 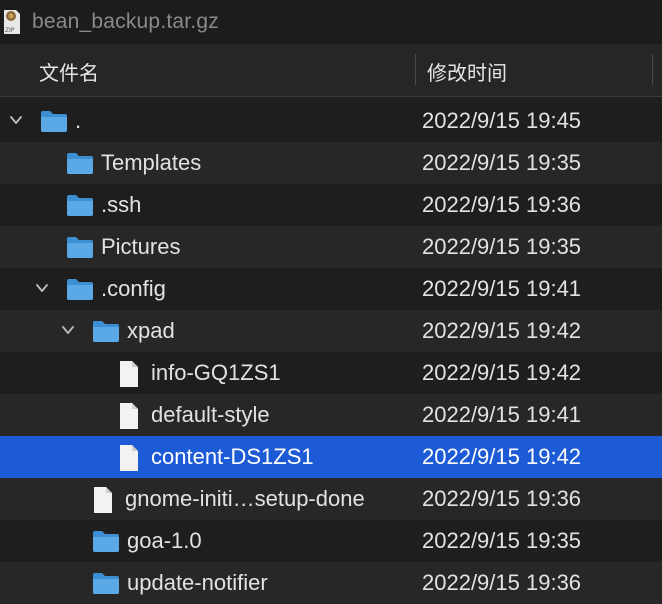 What do you see at coordinates (331, 121) in the screenshot?
I see `folder-row: . 2022/9/15 19:45` at bounding box center [331, 121].